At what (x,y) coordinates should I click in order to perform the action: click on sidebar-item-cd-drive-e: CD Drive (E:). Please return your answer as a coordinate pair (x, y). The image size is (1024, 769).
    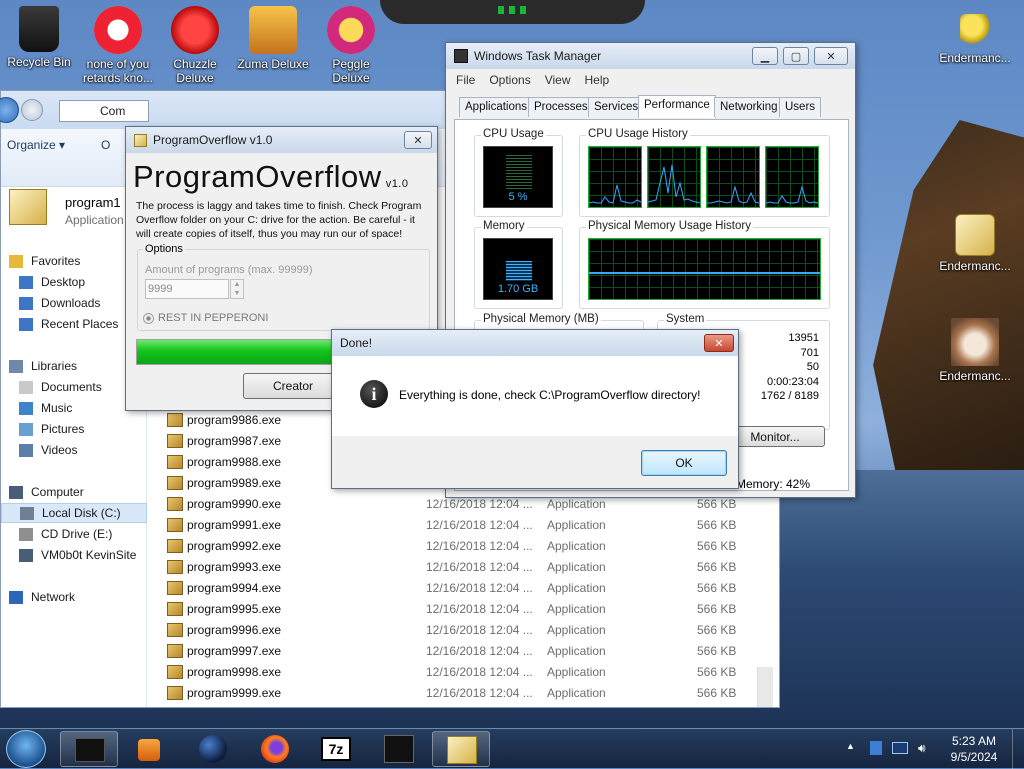
    Looking at the image, I should click on (65, 534).